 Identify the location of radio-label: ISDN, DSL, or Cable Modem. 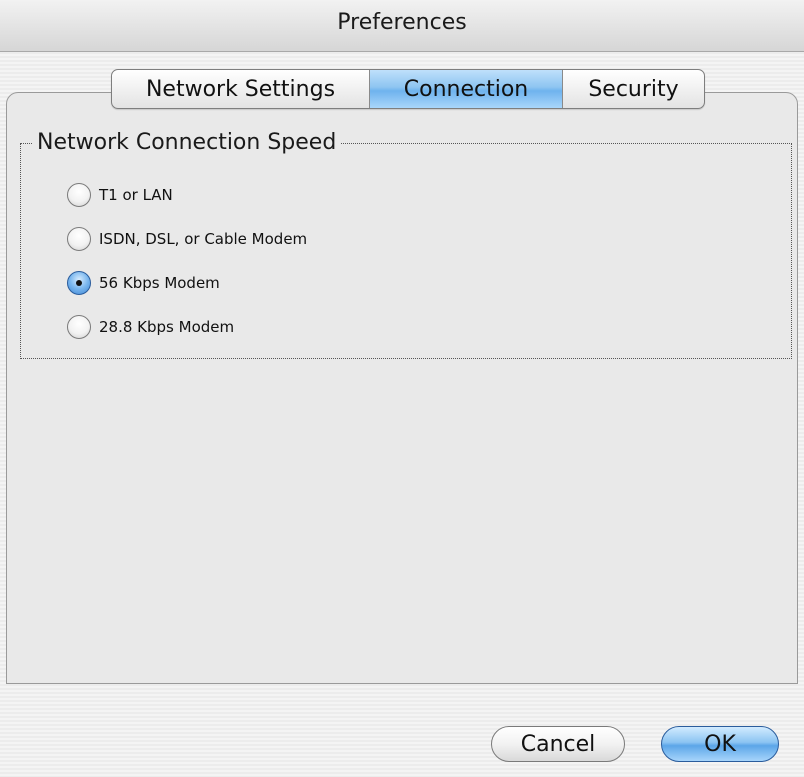
(203, 239).